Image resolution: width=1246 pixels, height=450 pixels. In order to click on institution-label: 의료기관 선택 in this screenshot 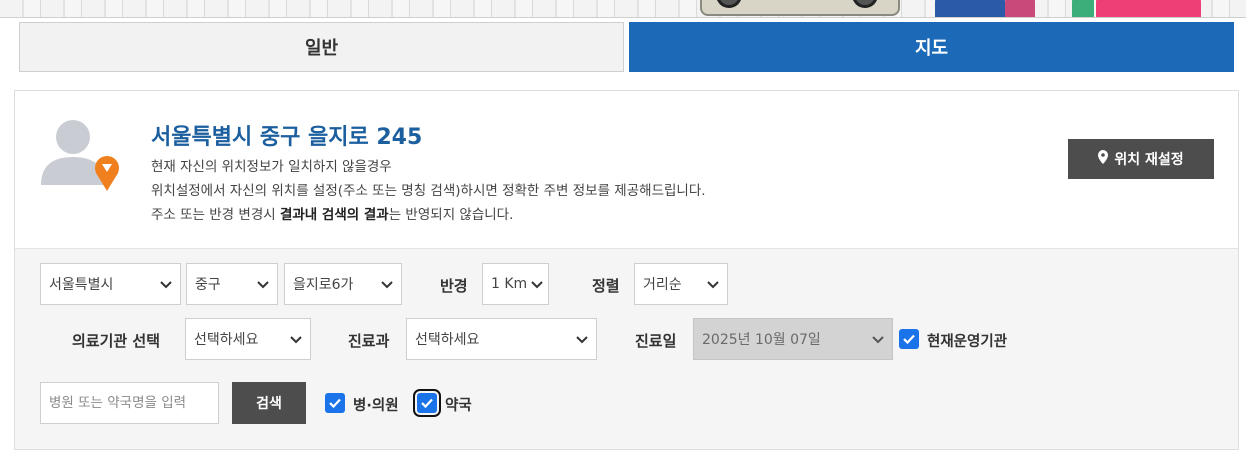, I will do `click(116, 341)`.